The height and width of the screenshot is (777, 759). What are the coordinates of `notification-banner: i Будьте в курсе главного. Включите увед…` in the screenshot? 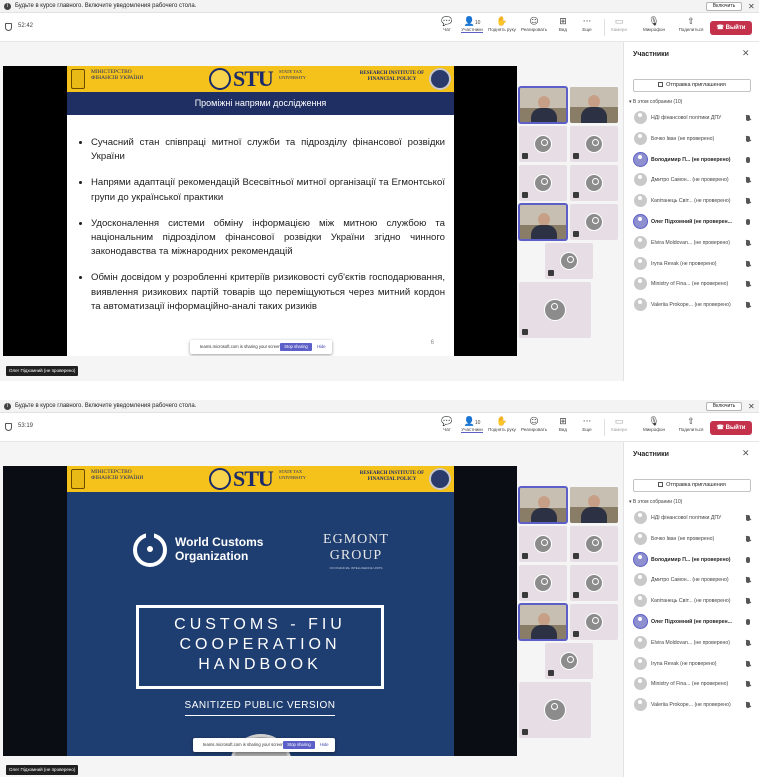 It's located at (379, 406).